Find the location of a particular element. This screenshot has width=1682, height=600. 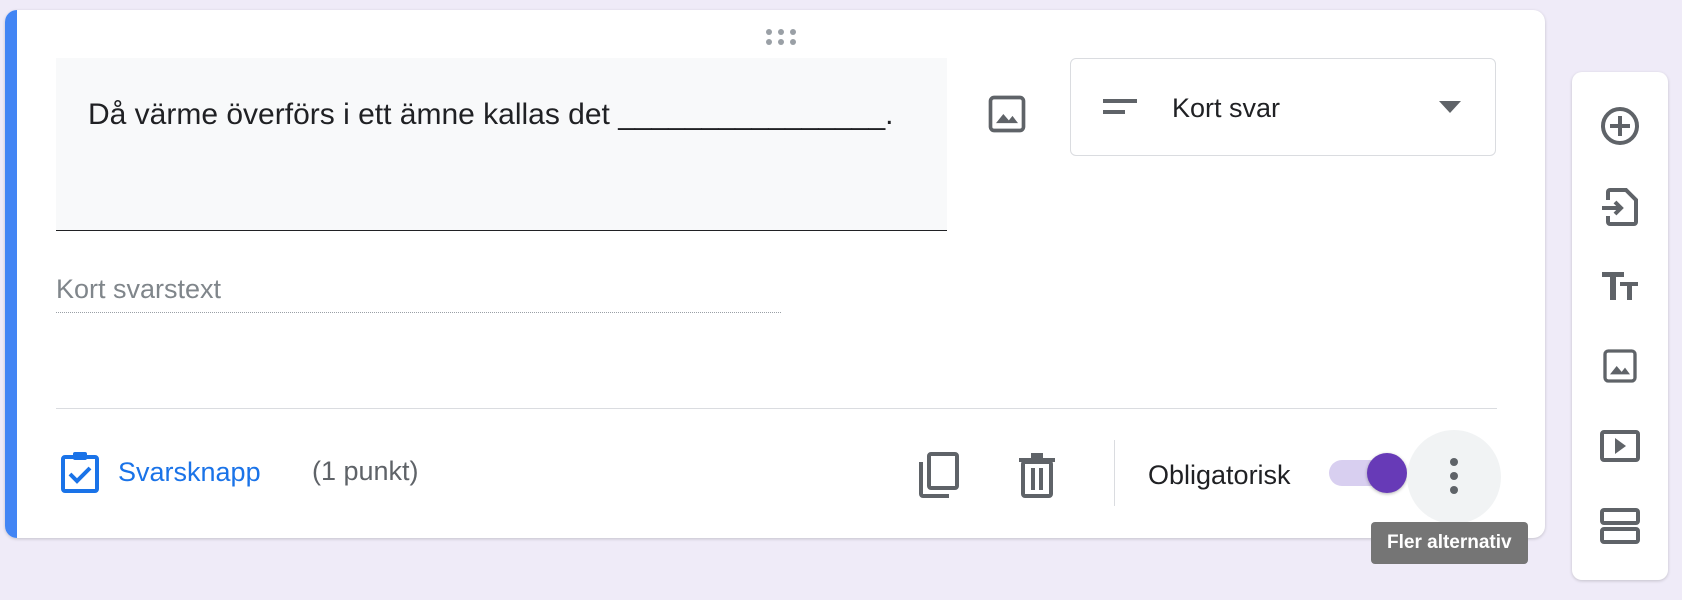

footer-vertical-divider is located at coordinates (1114, 473).